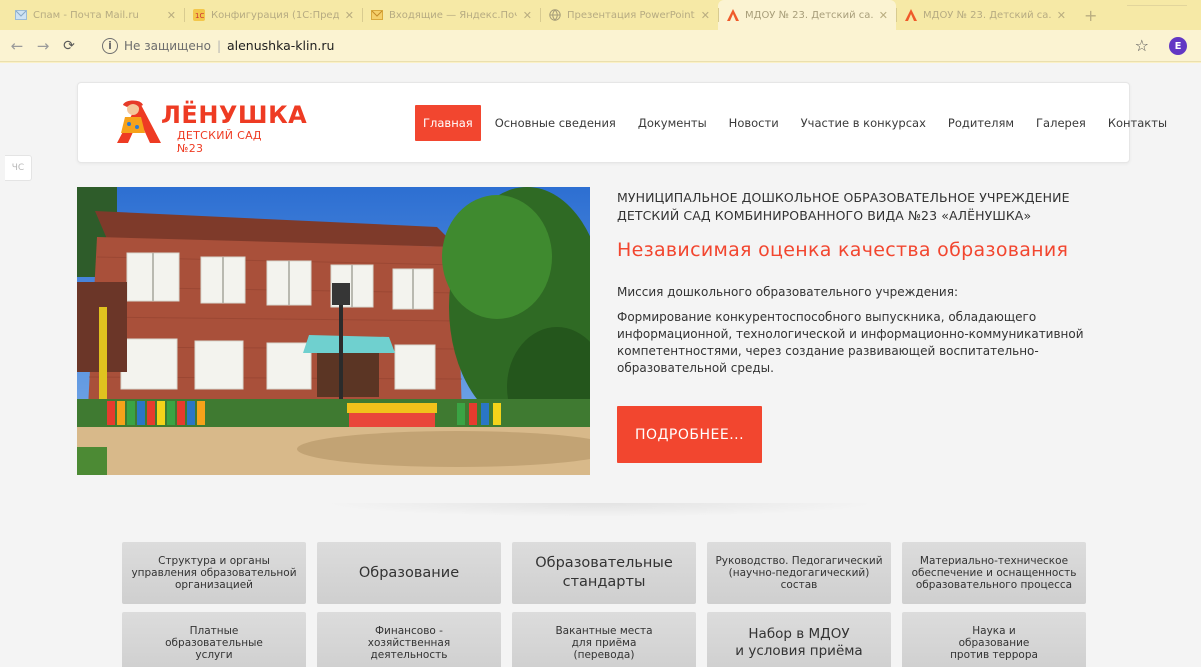 The width and height of the screenshot is (1201, 667). I want to click on tab-title: Презентация PowerPoint, so click(631, 15).